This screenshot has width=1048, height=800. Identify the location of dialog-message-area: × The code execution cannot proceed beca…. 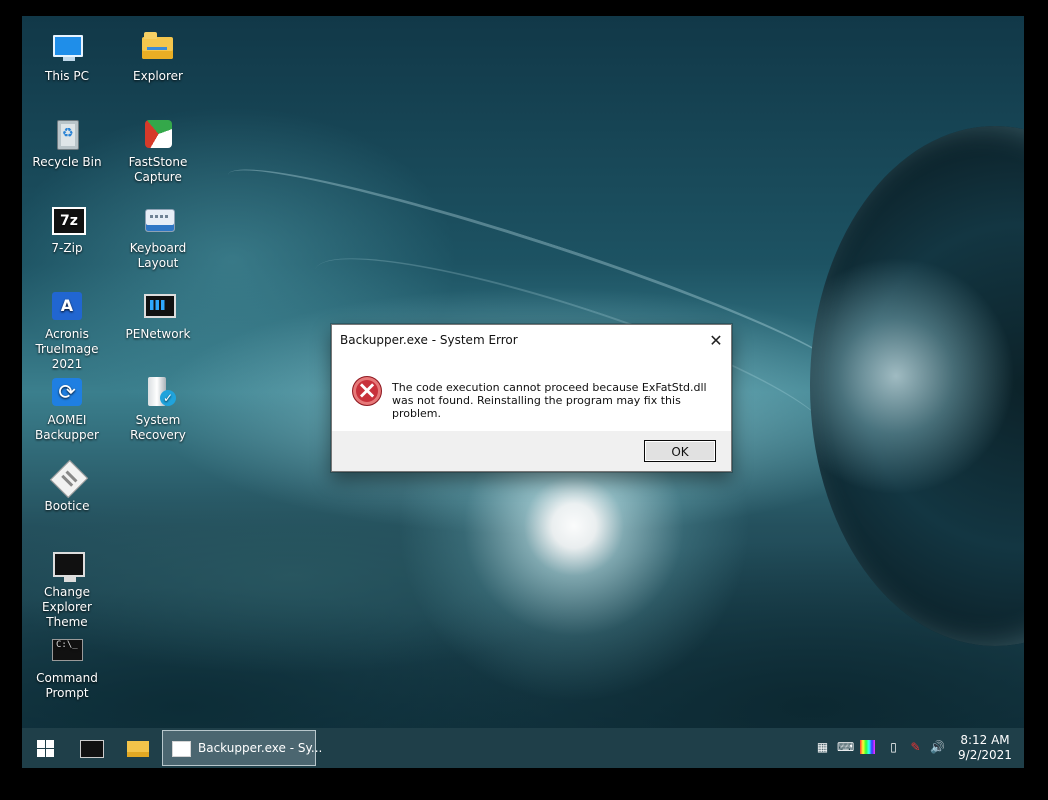
(532, 399).